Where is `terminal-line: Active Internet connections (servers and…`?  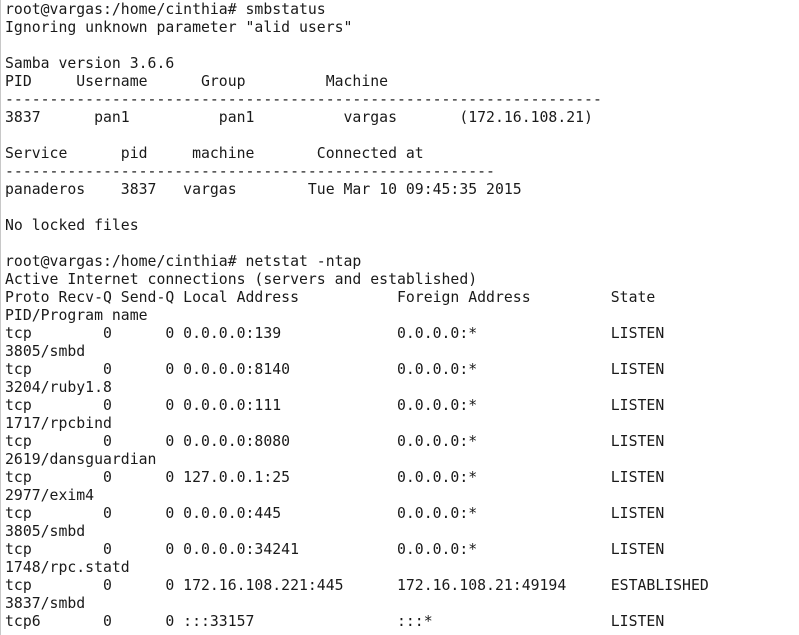
terminal-line: Active Internet connections (servers and… is located at coordinates (241, 279).